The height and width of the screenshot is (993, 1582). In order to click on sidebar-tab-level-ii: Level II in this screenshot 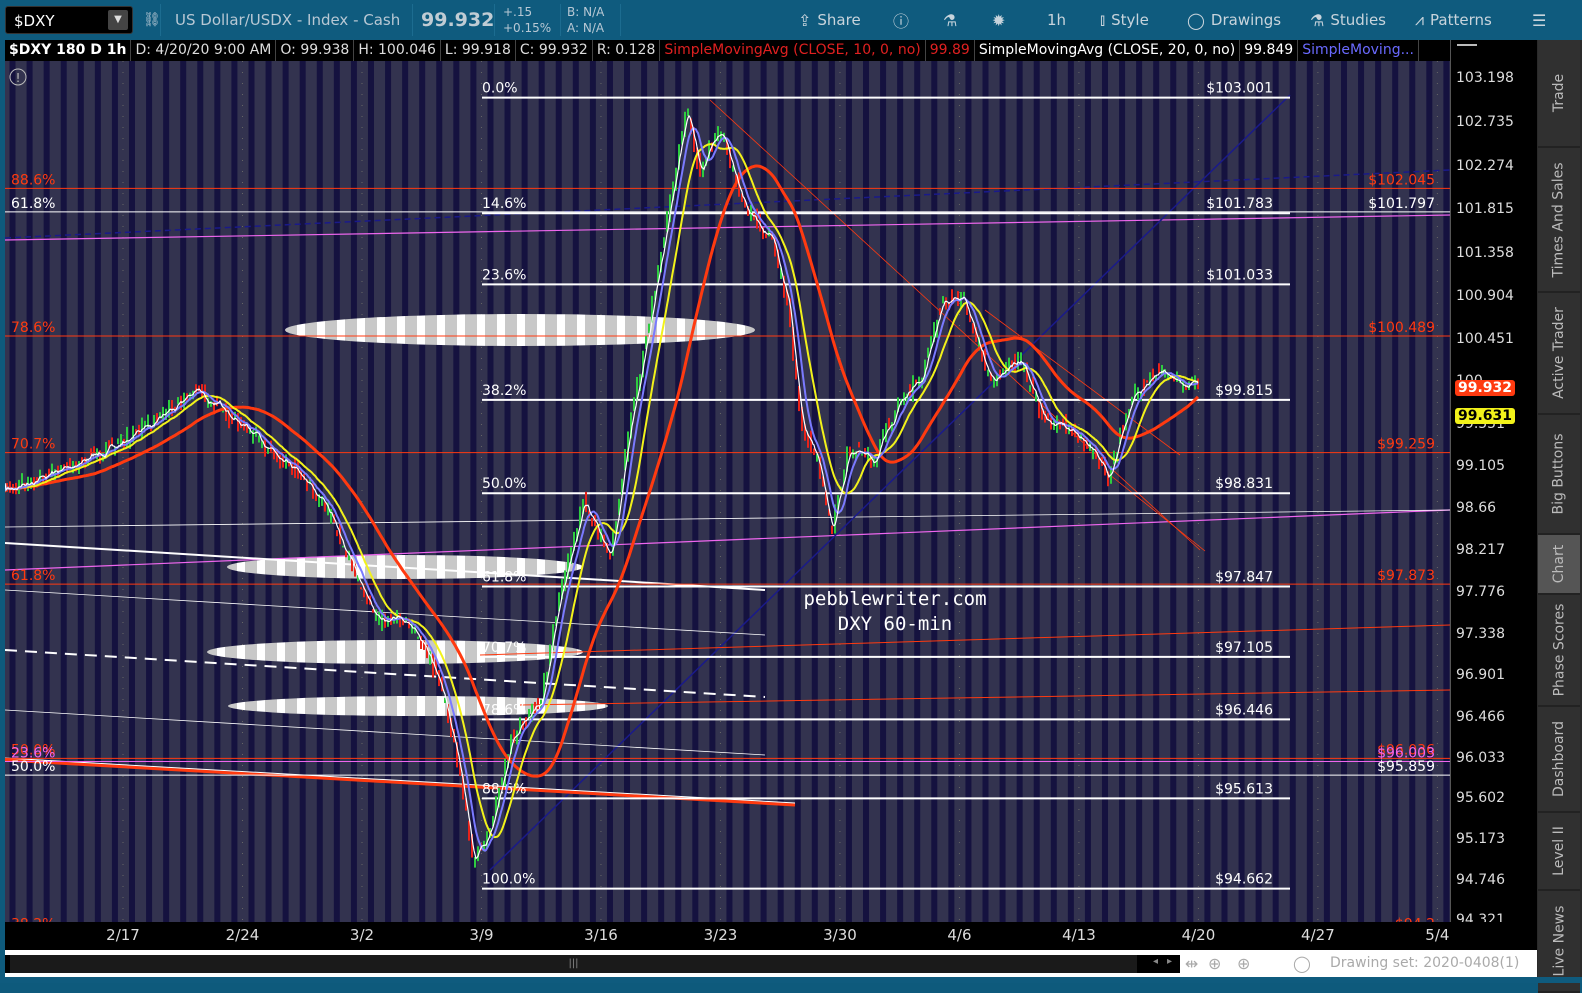, I will do `click(1559, 852)`.